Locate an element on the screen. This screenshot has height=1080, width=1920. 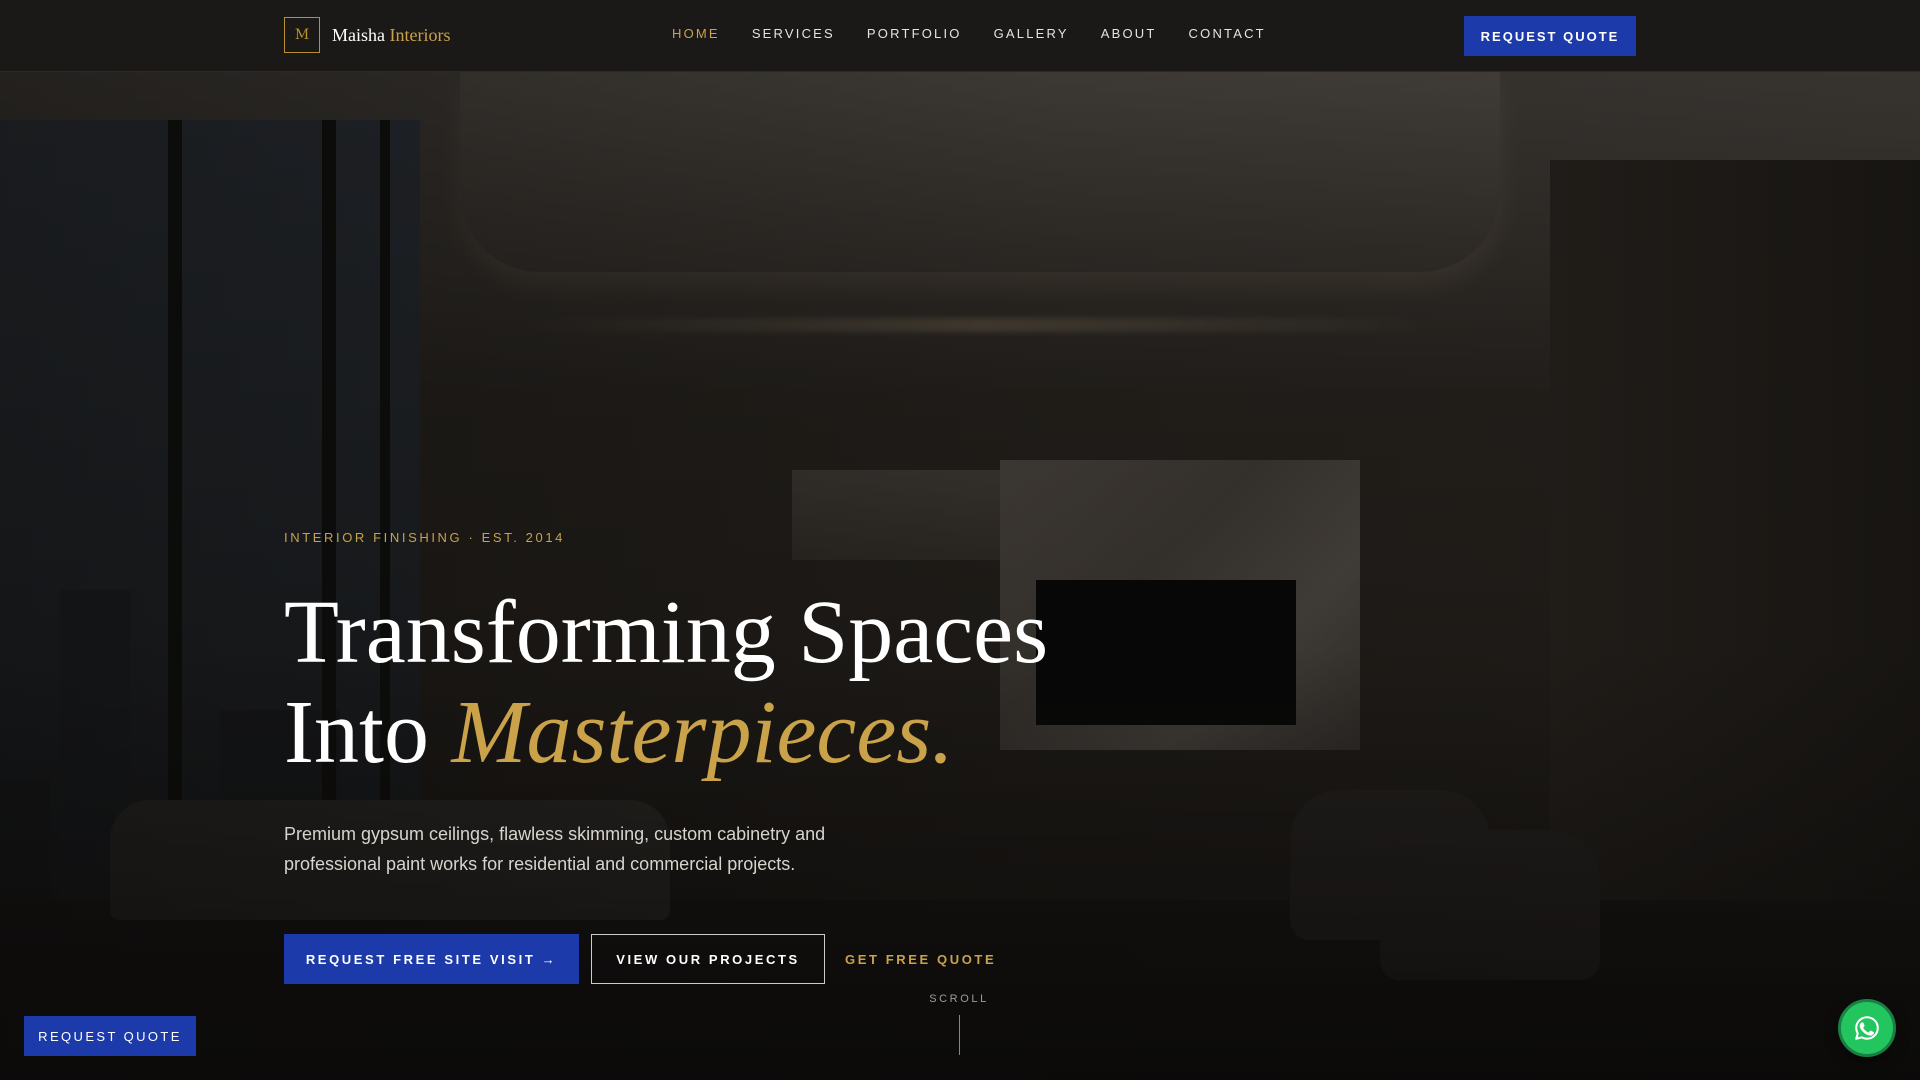
whatsapp-icon is located at coordinates (1867, 1028).